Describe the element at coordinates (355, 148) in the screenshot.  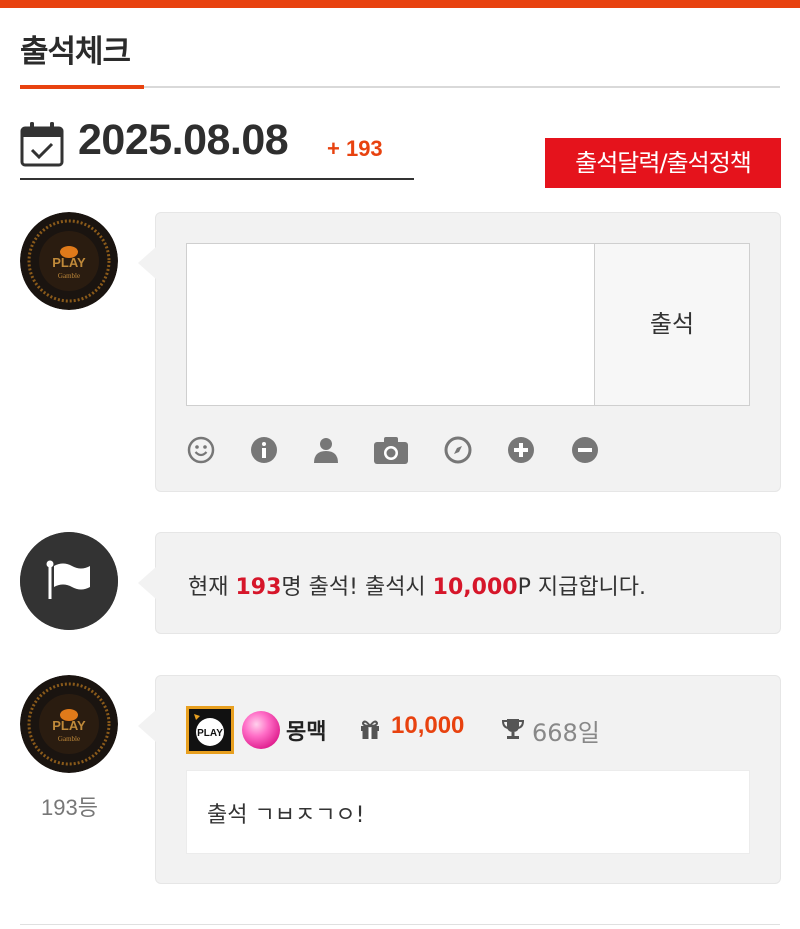
I see `today-count: + 193` at that location.